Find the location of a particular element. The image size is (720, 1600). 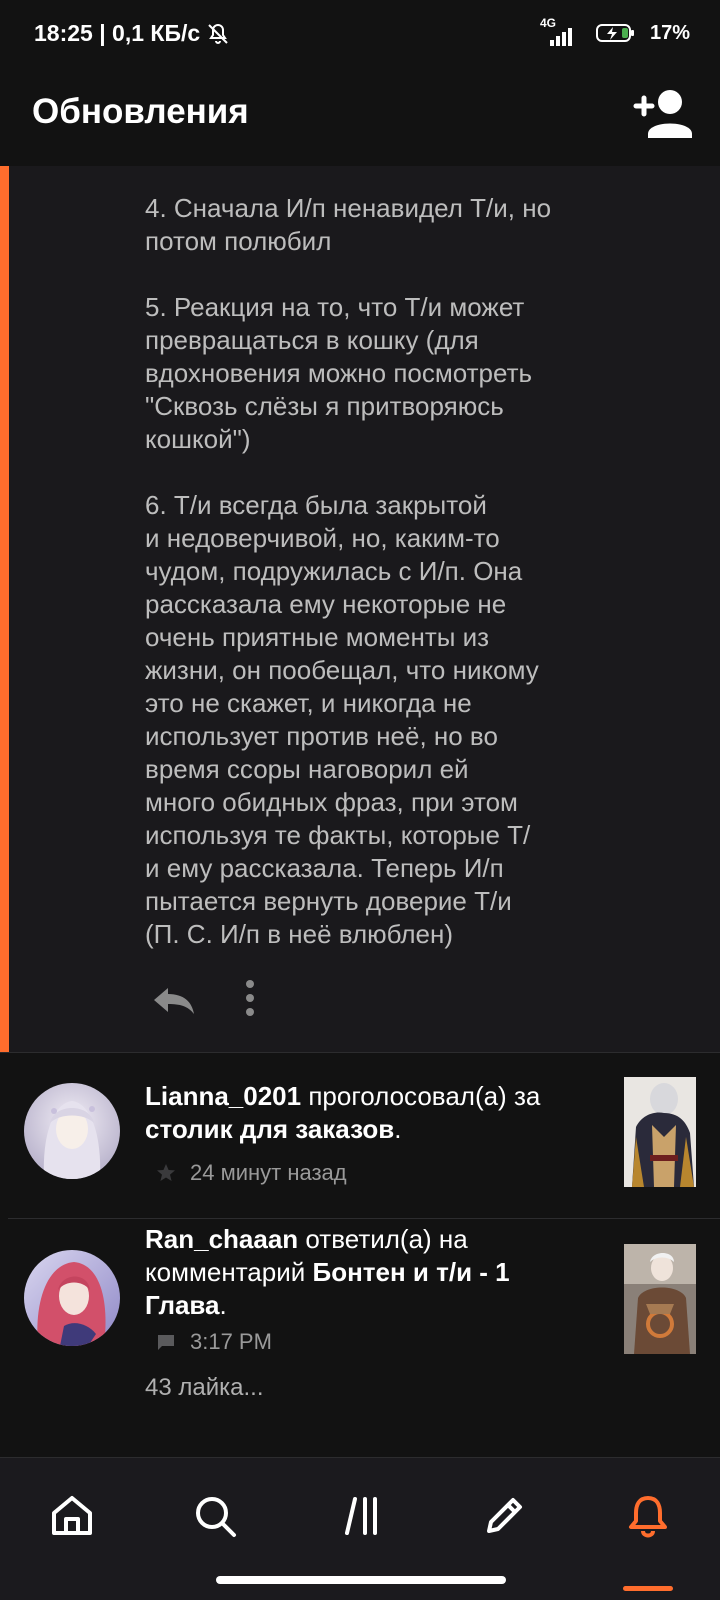

notification-target: столик для заказов is located at coordinates (269, 1129).